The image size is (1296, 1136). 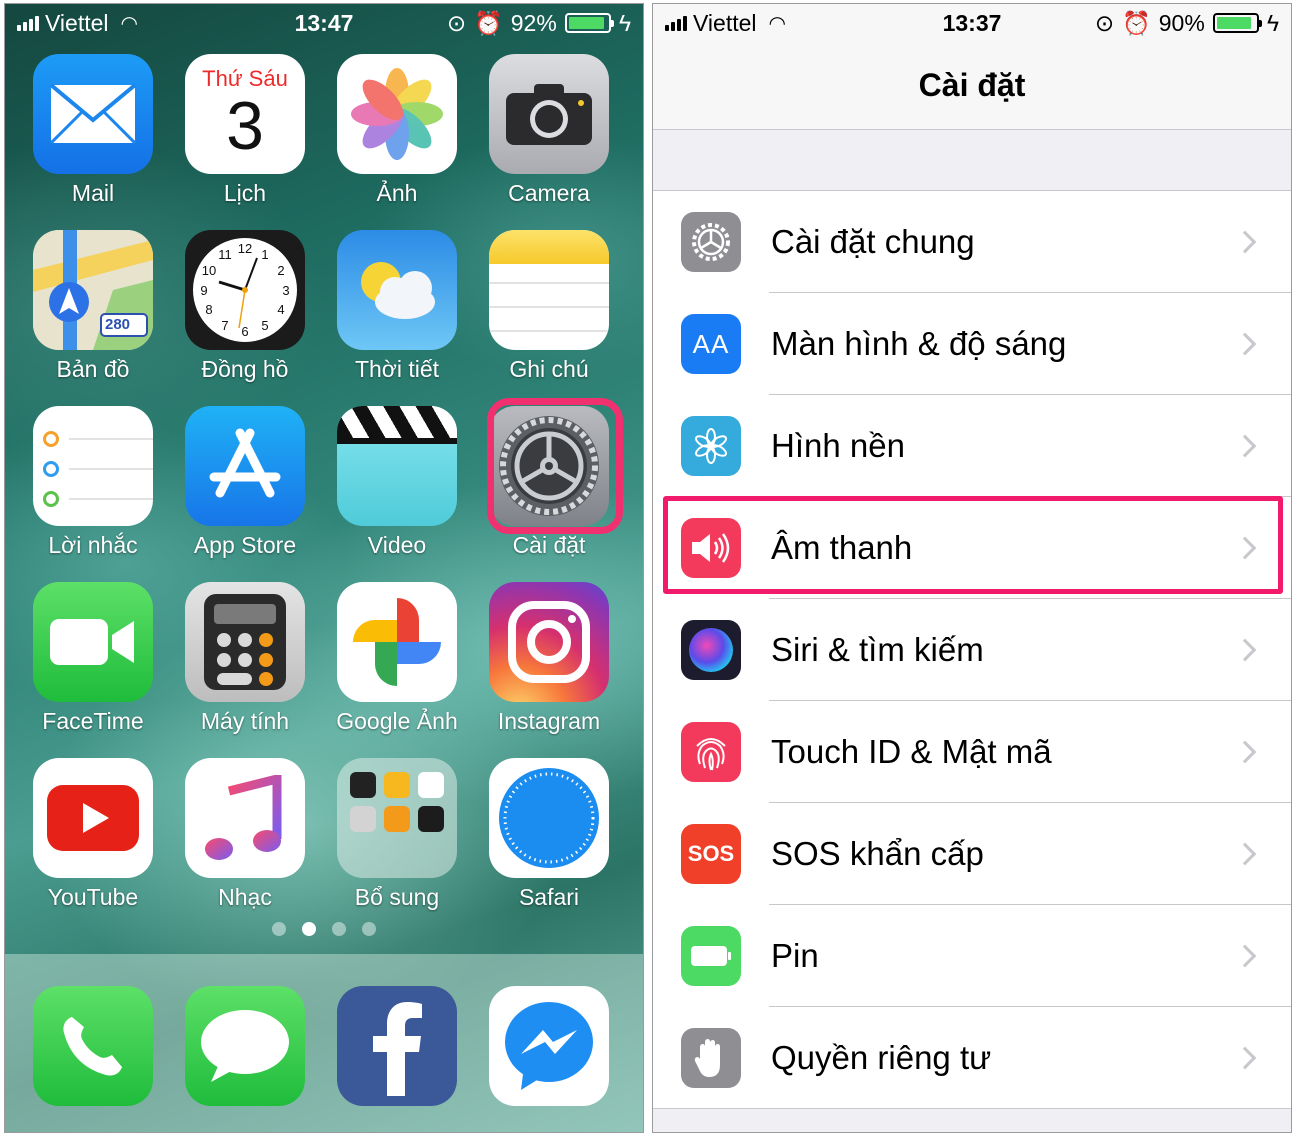 What do you see at coordinates (224, 325) in the screenshot?
I see `svg-text: 7` at bounding box center [224, 325].